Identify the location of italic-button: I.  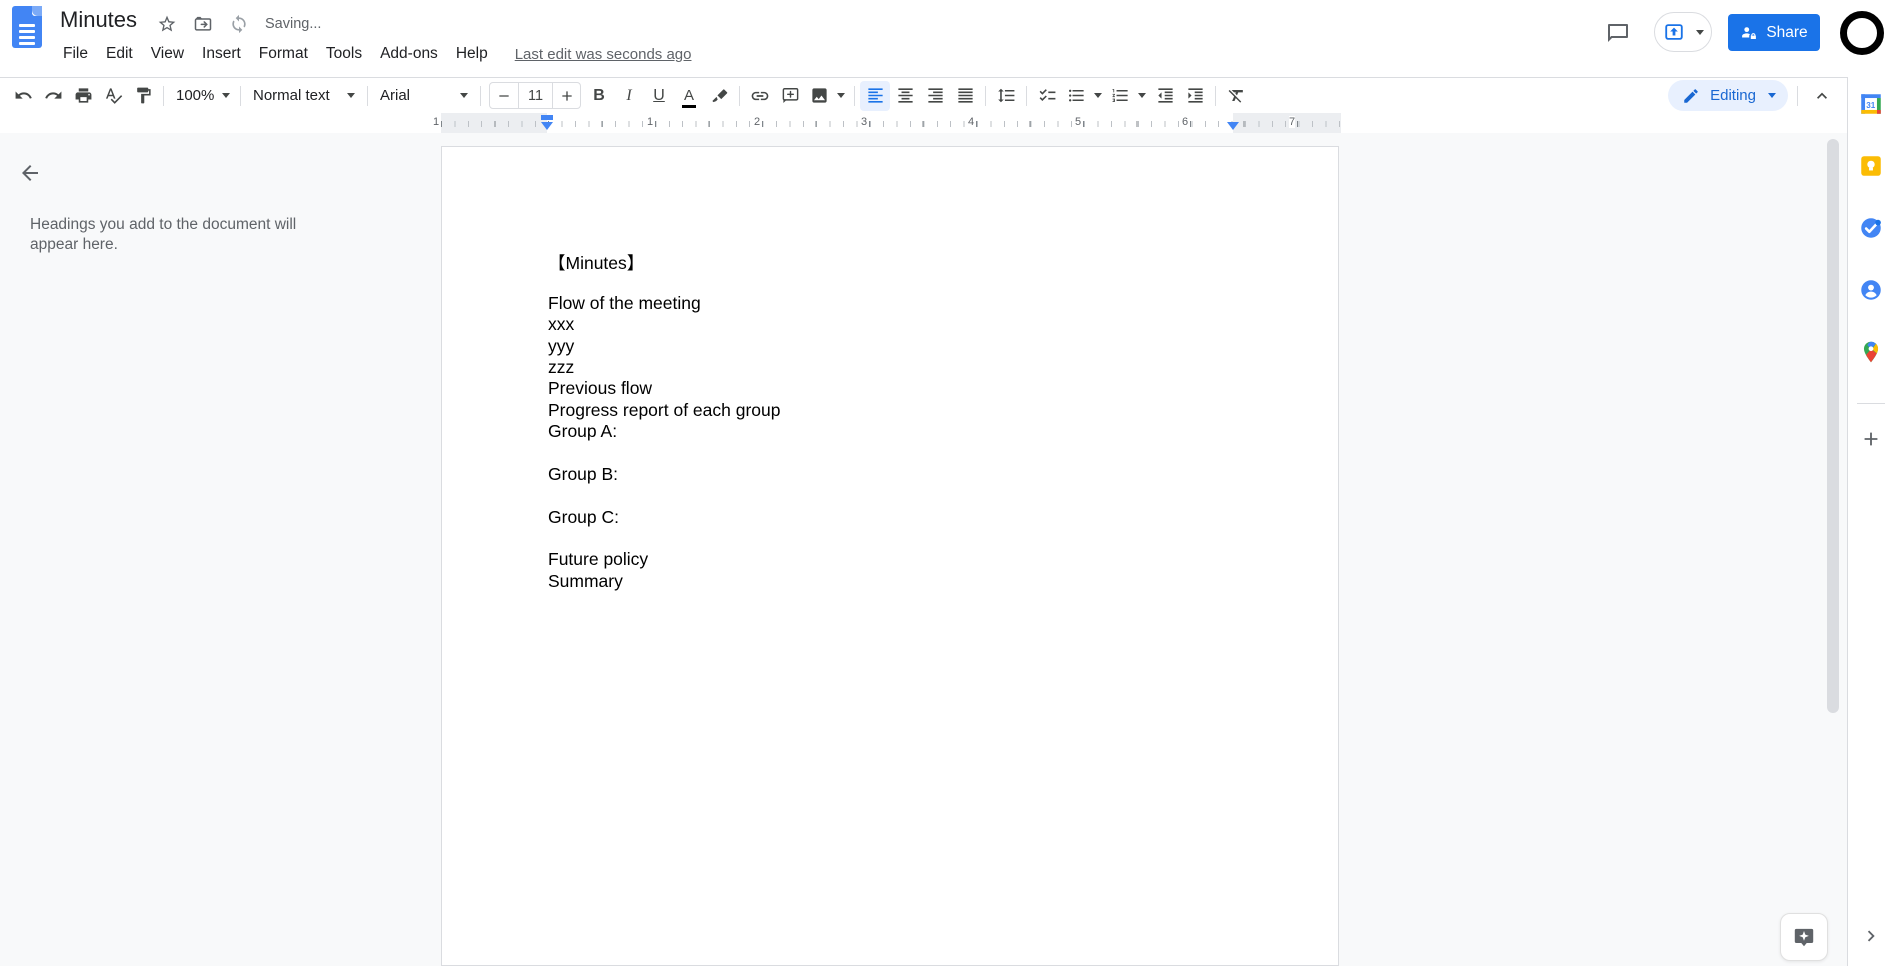
(629, 96).